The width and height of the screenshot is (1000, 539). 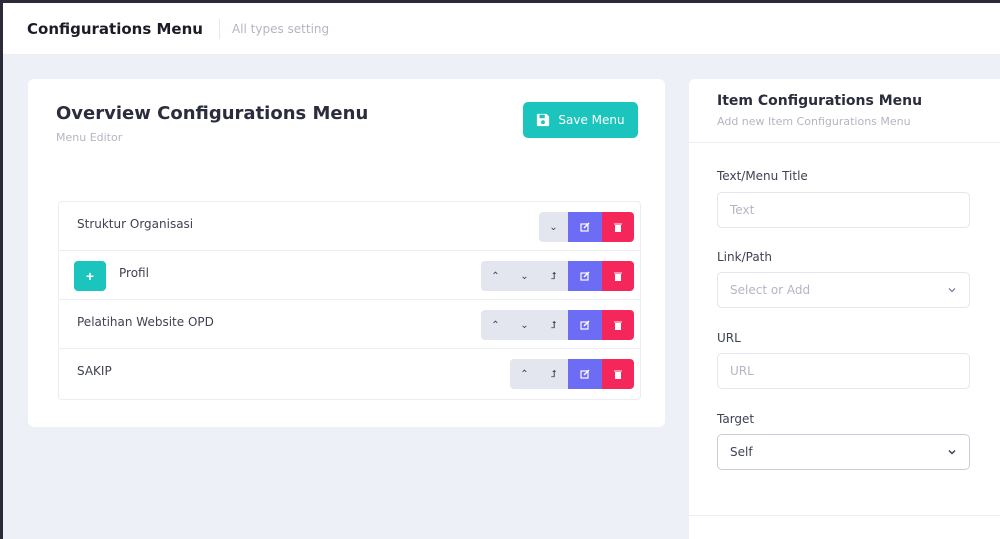 I want to click on card-divider, so click(x=844, y=142).